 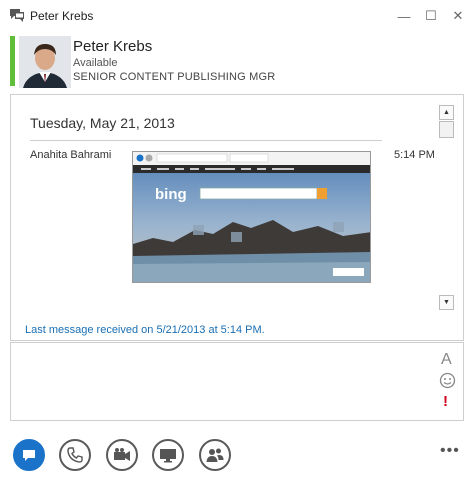 I want to click on screenshot-scene: bing, so click(x=251, y=217).